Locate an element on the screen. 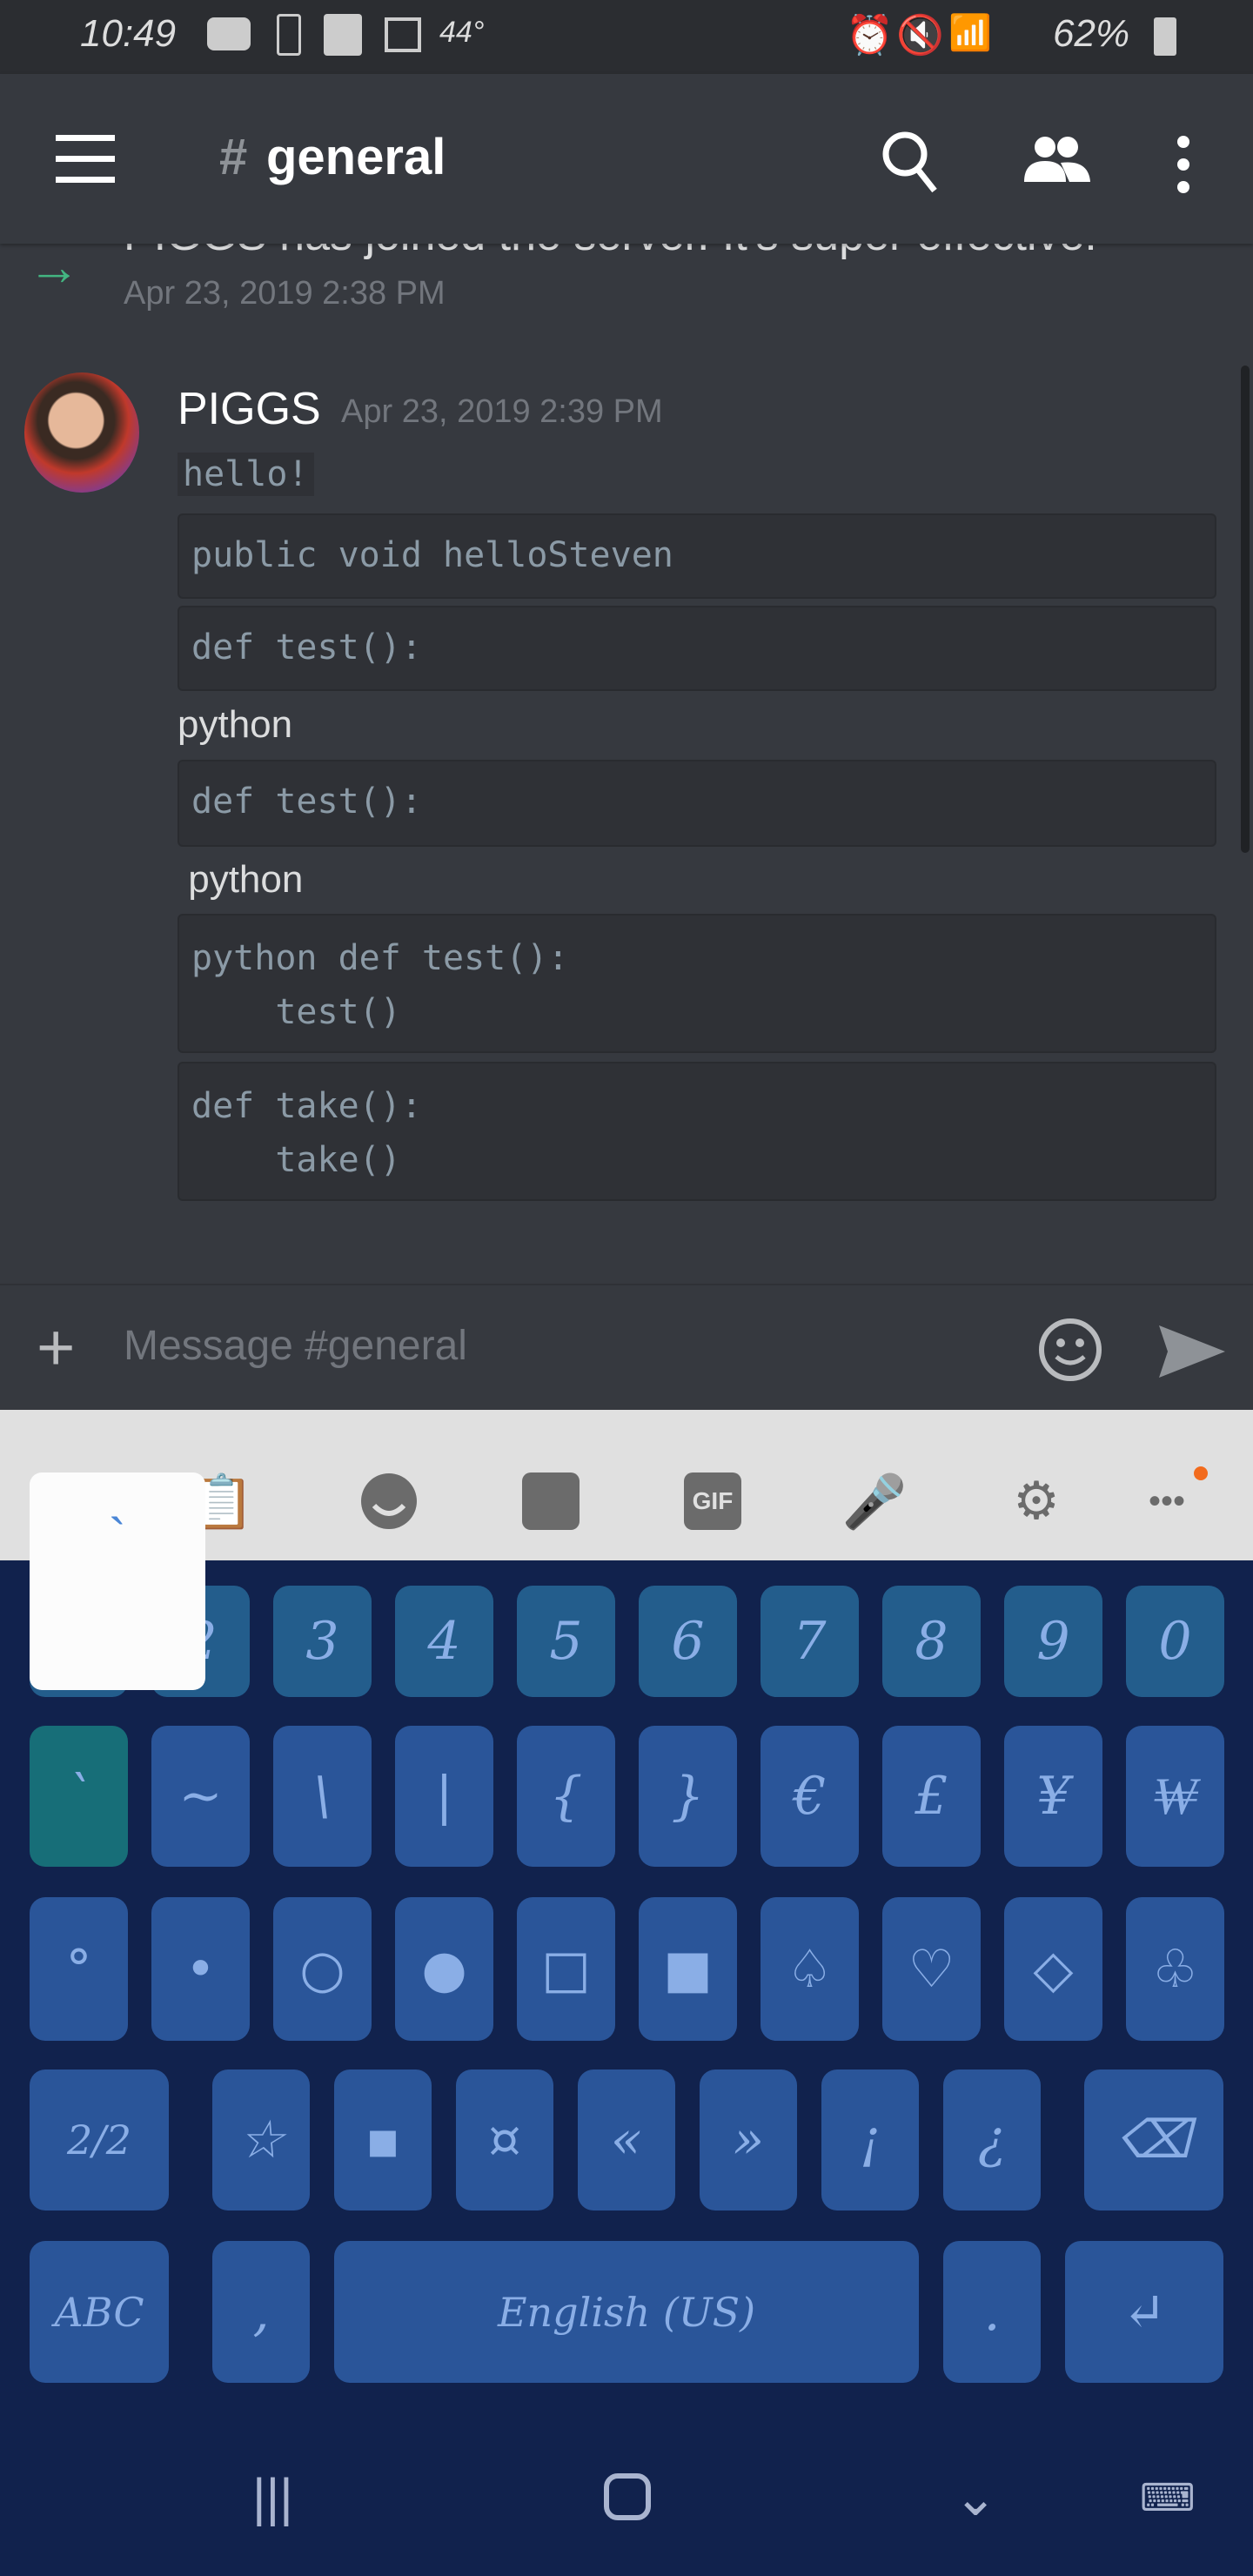  key: | is located at coordinates (444, 1796).